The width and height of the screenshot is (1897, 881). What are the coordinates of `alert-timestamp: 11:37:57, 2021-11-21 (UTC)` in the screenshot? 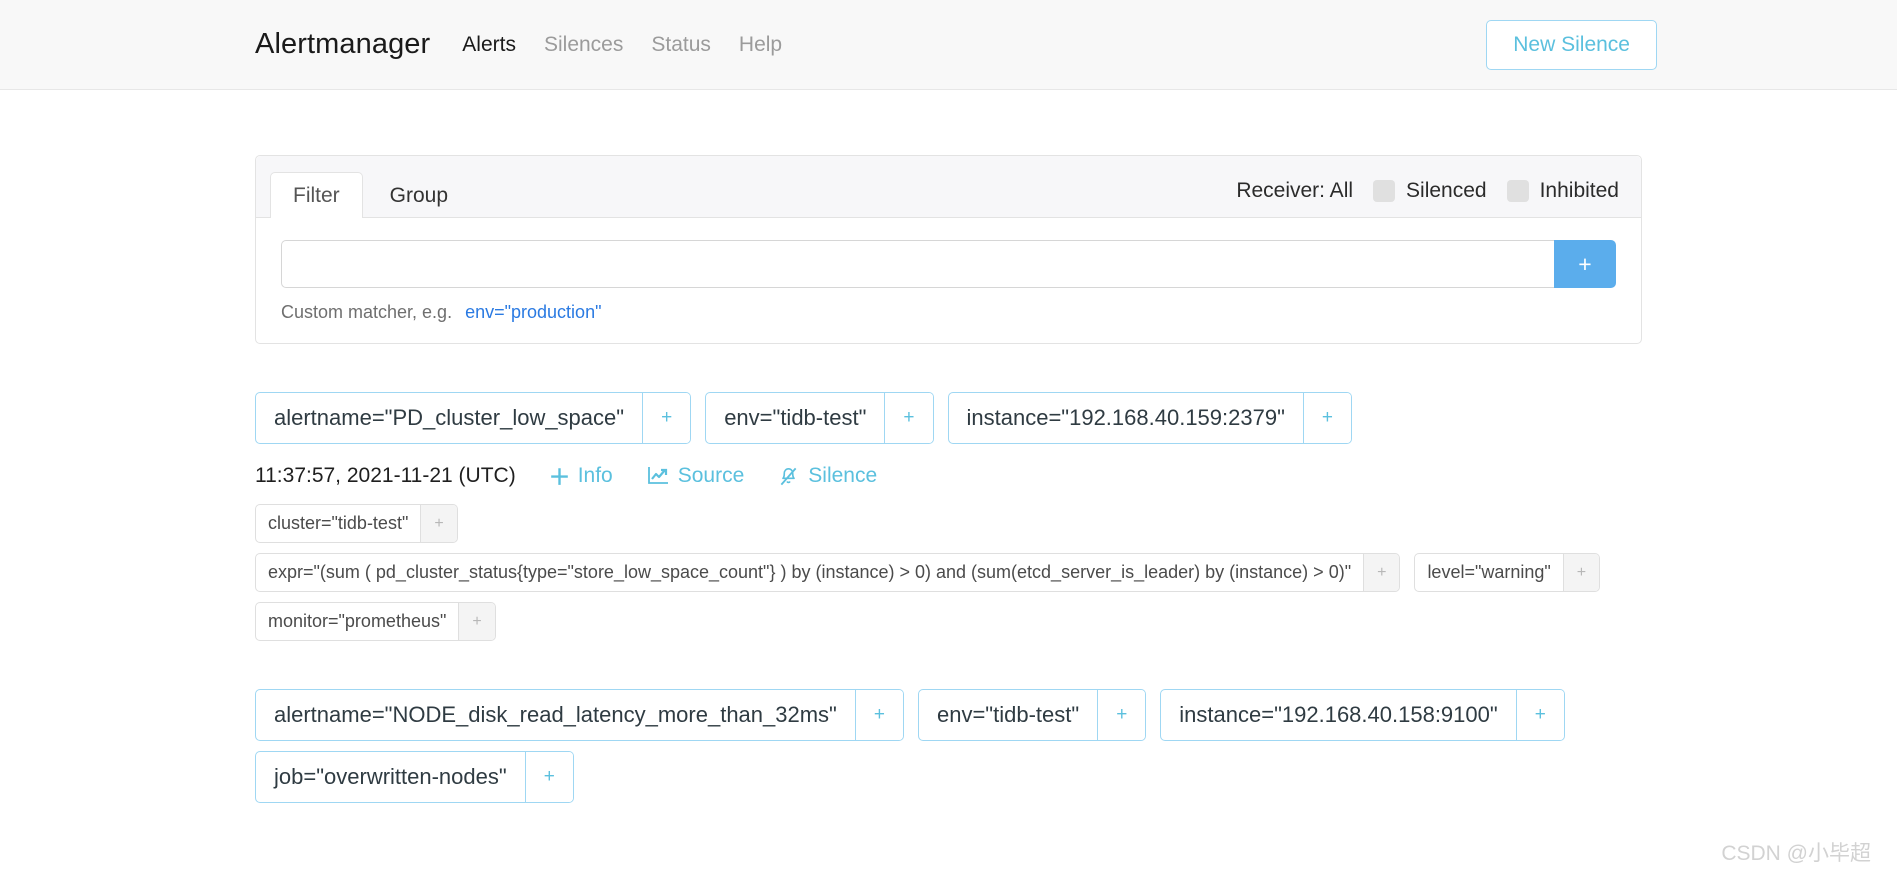 It's located at (385, 475).